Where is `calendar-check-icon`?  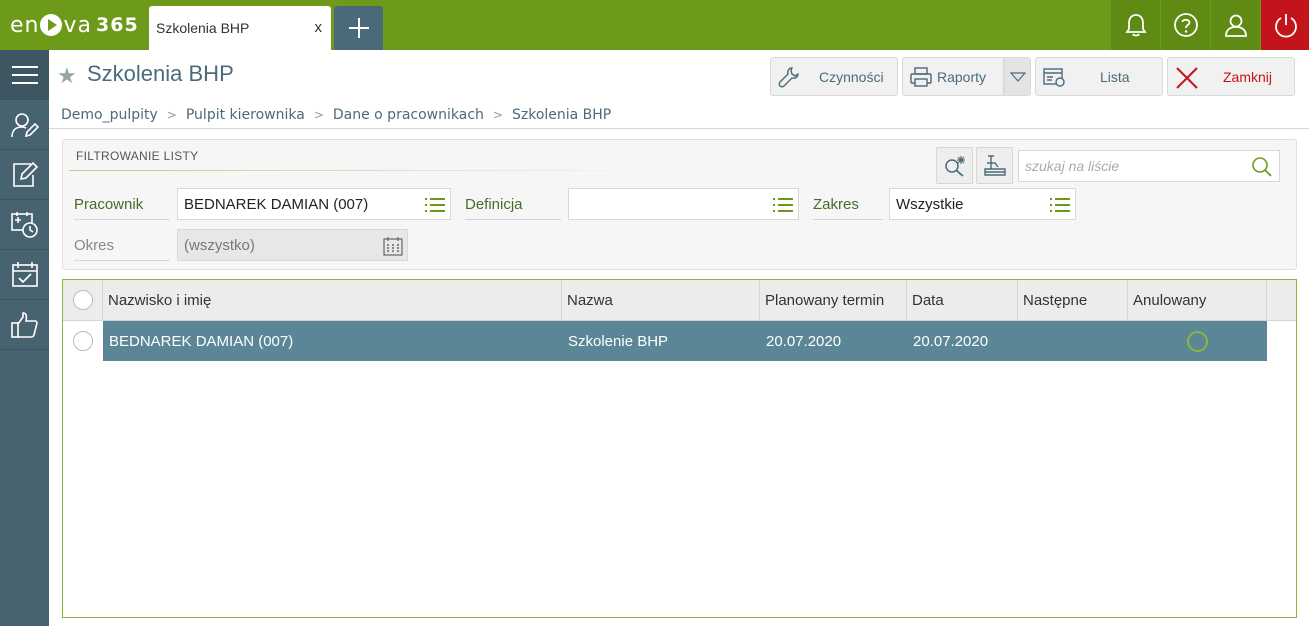 calendar-check-icon is located at coordinates (25, 274).